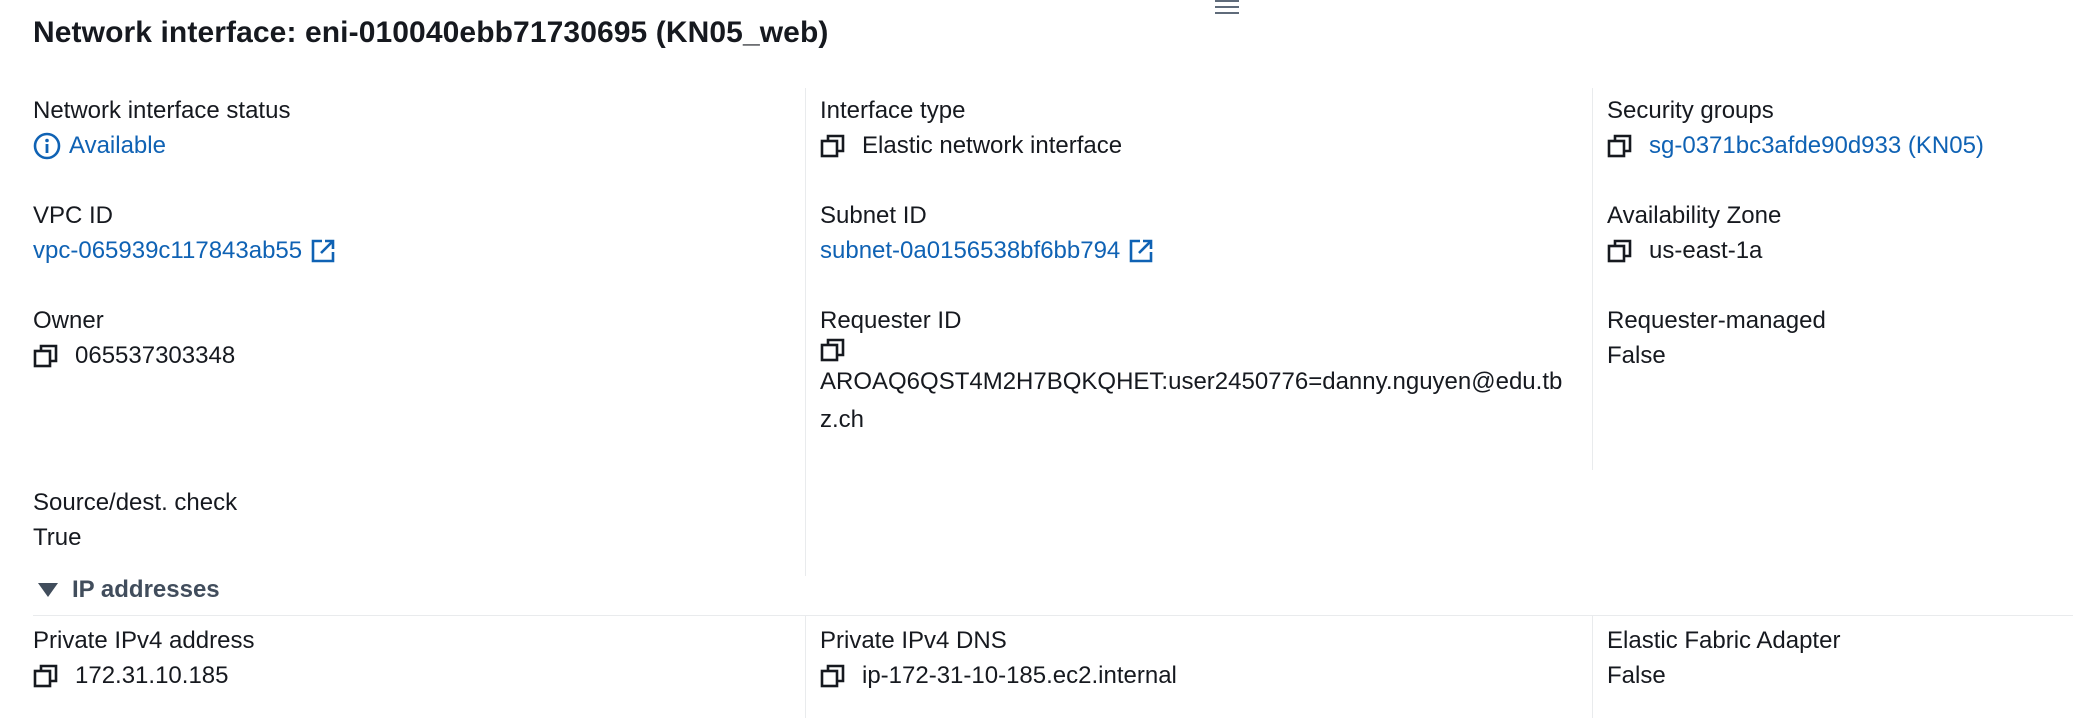  I want to click on field-label: Requester ID, so click(891, 320).